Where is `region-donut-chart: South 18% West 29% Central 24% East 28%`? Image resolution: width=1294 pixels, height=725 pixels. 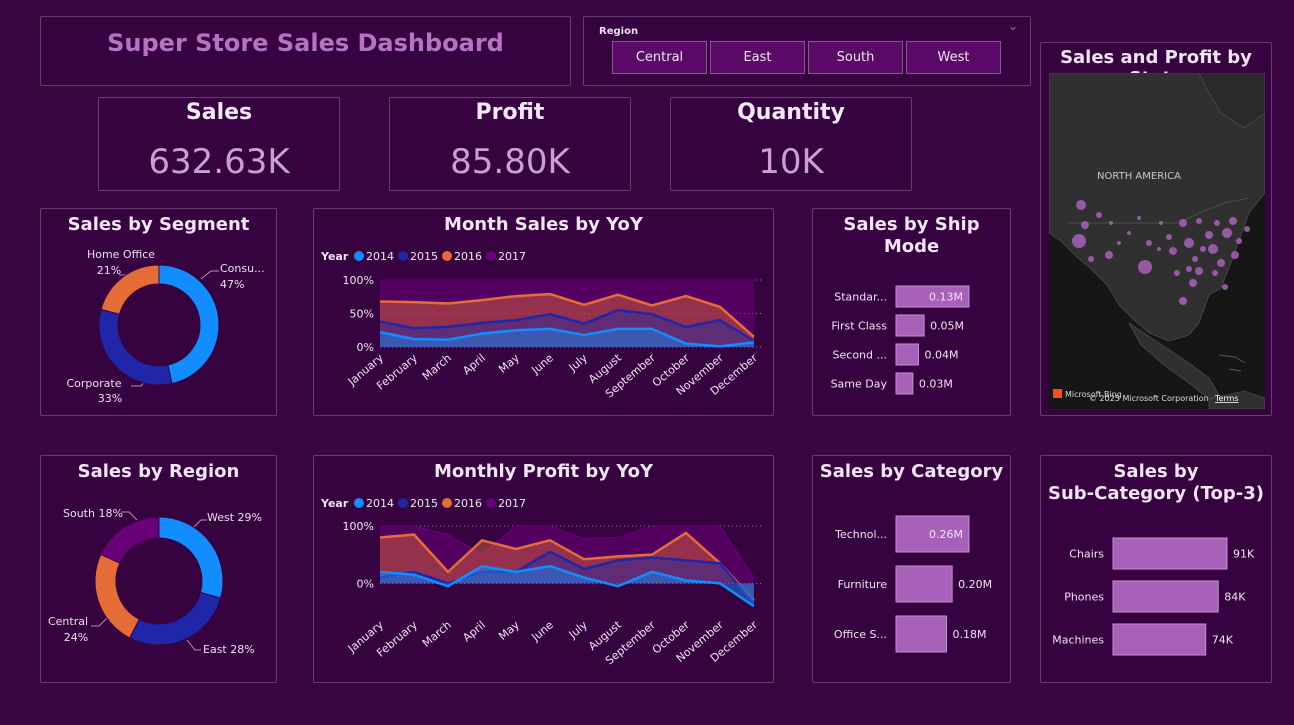 region-donut-chart: South 18% West 29% Central 24% East 28% is located at coordinates (158, 569).